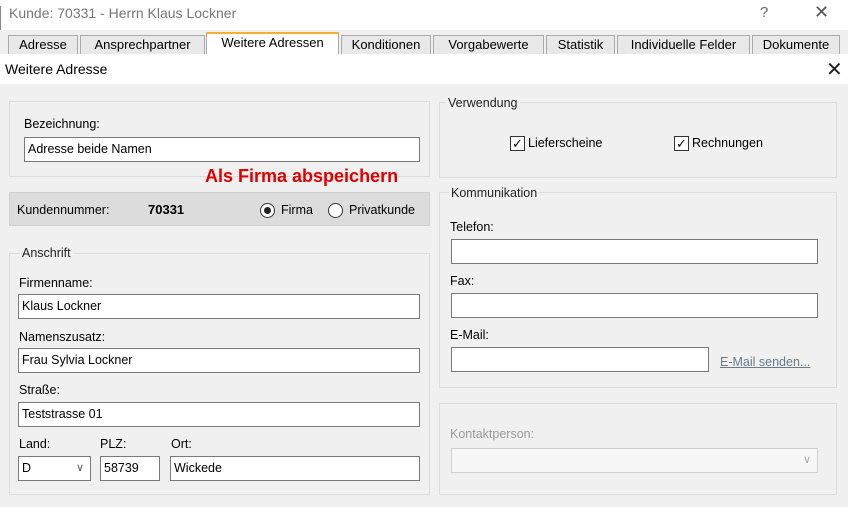  What do you see at coordinates (634, 251) in the screenshot?
I see `telefon-input` at bounding box center [634, 251].